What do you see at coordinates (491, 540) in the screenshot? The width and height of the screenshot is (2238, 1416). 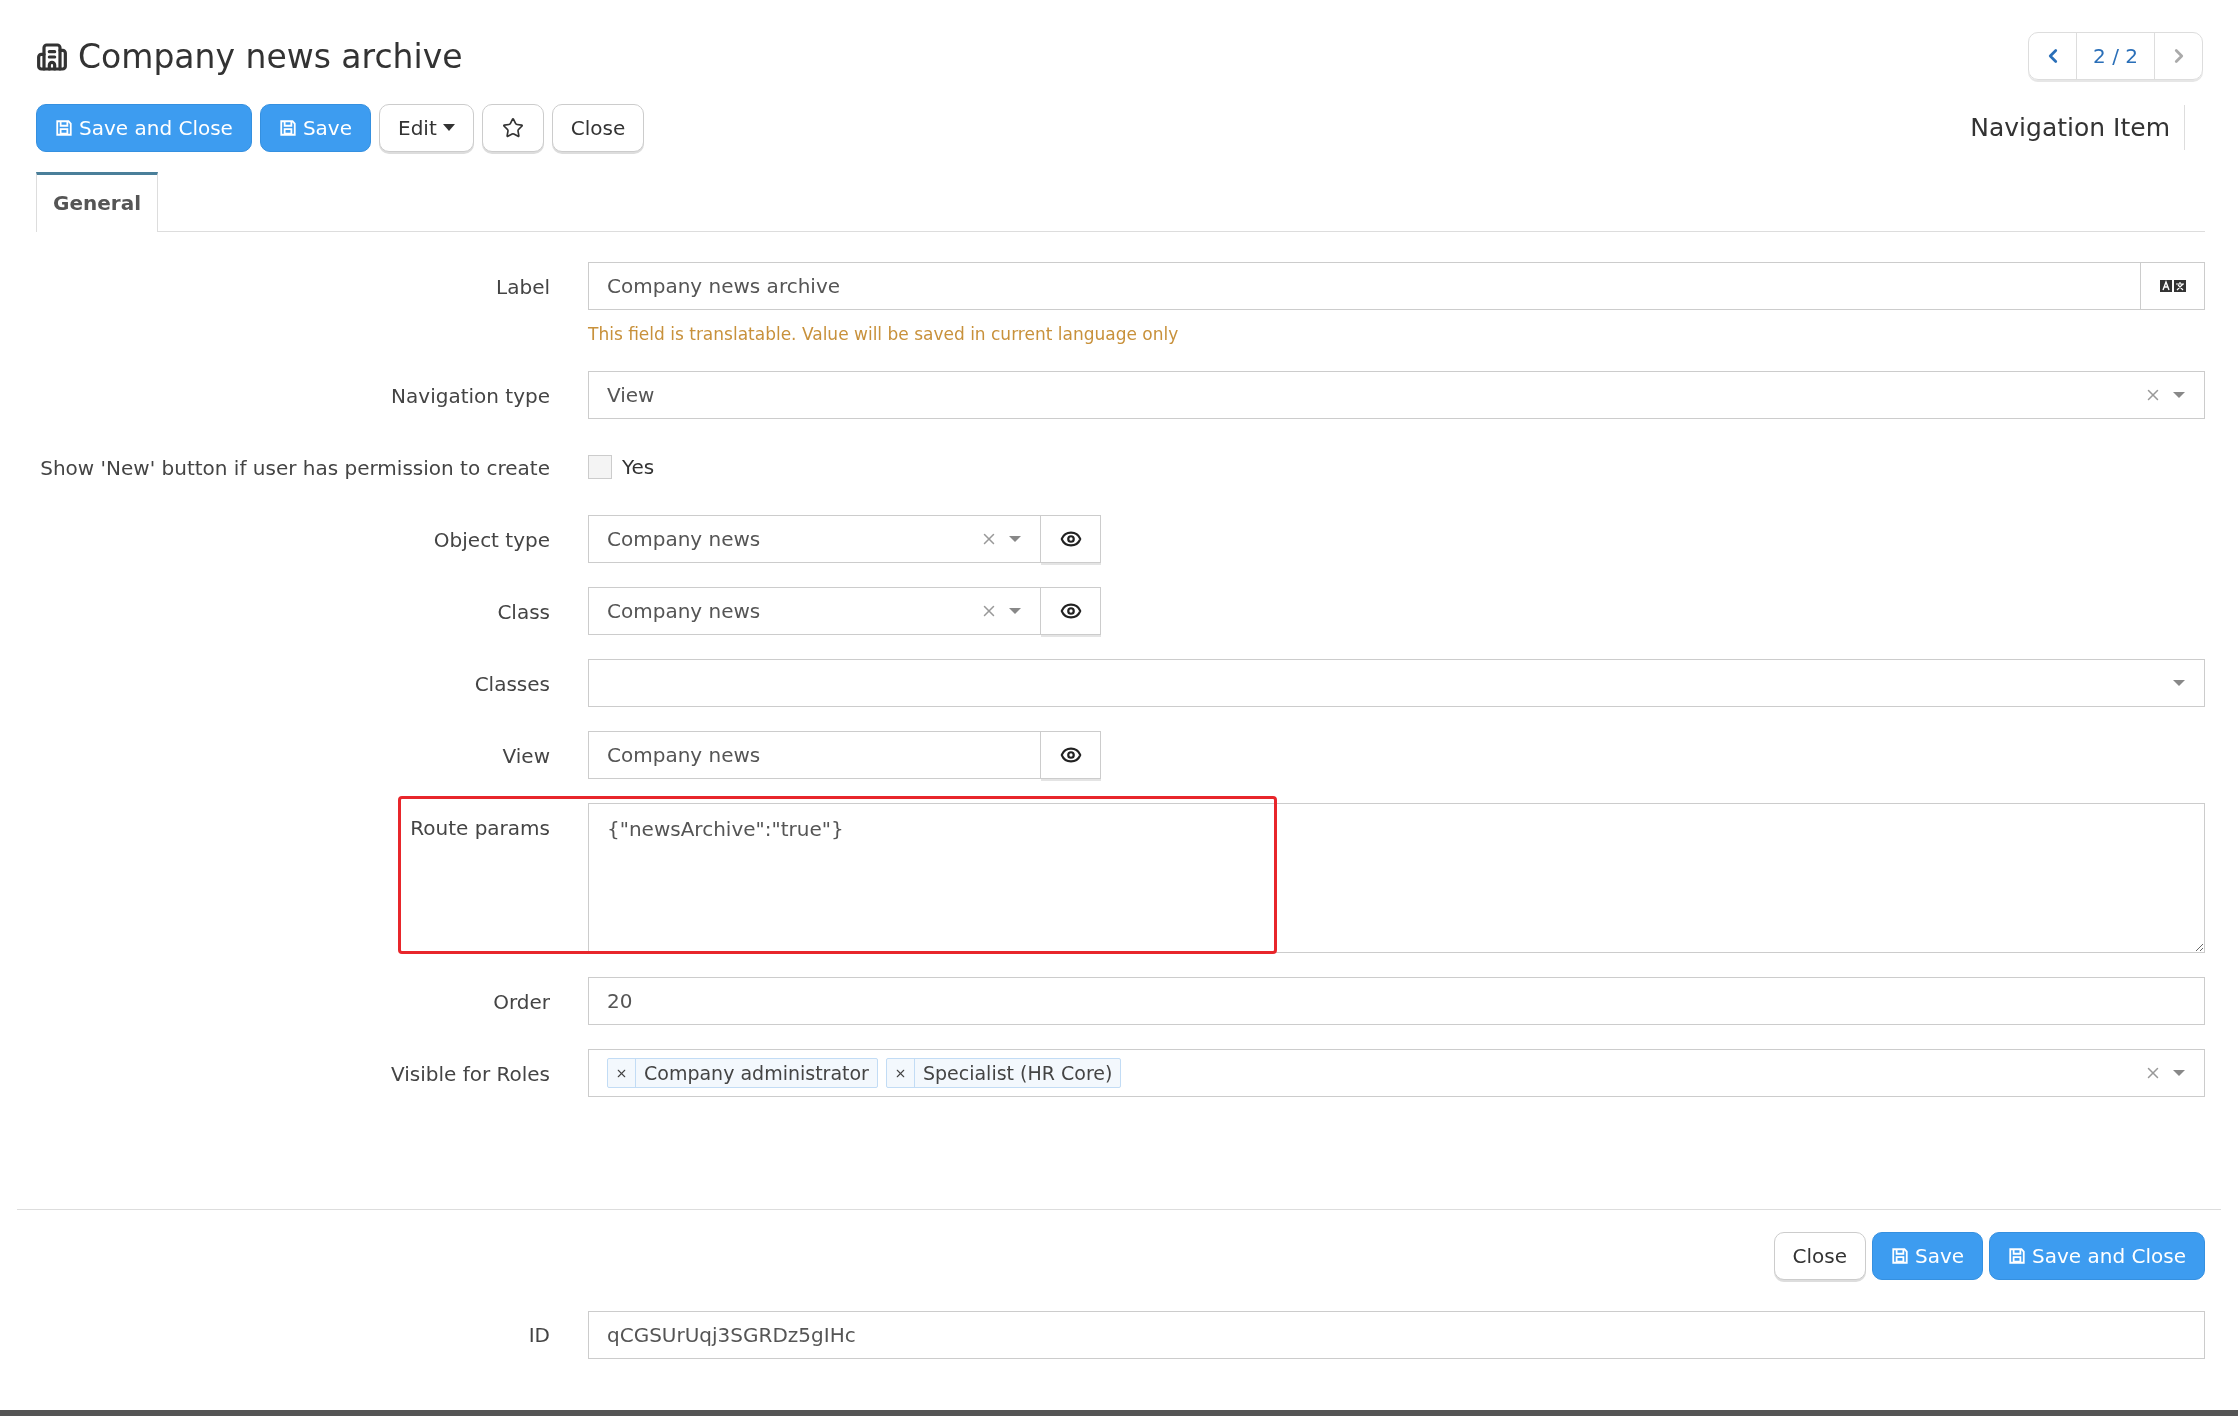 I see `field-label: Object type` at bounding box center [491, 540].